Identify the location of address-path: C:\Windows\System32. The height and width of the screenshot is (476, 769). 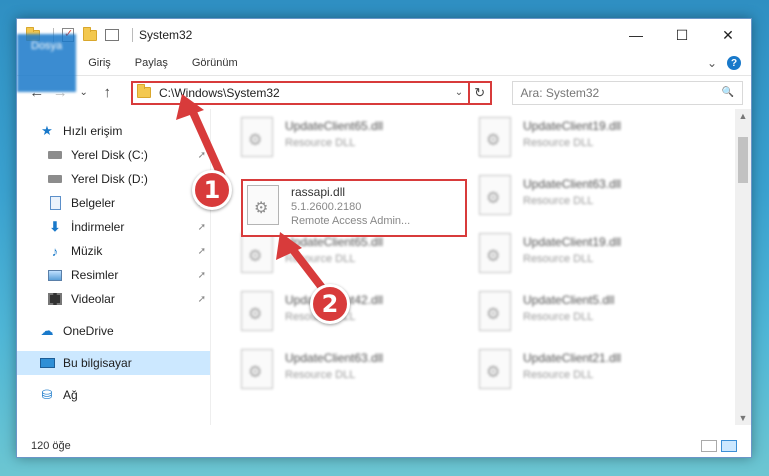
(304, 93).